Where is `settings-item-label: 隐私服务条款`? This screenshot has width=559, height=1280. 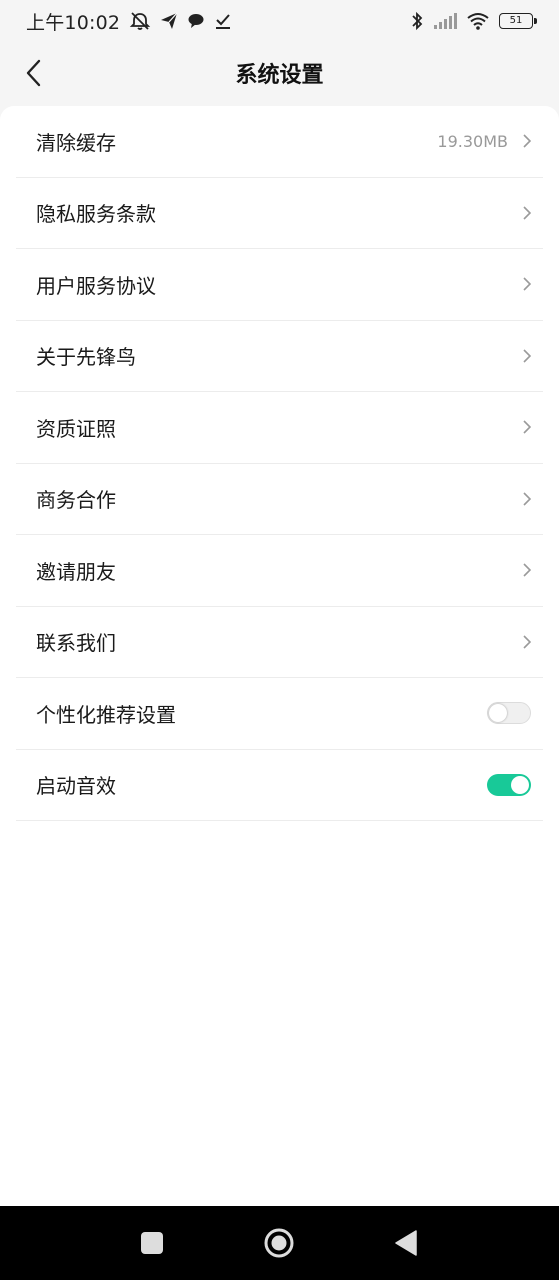 settings-item-label: 隐私服务条款 is located at coordinates (96, 214).